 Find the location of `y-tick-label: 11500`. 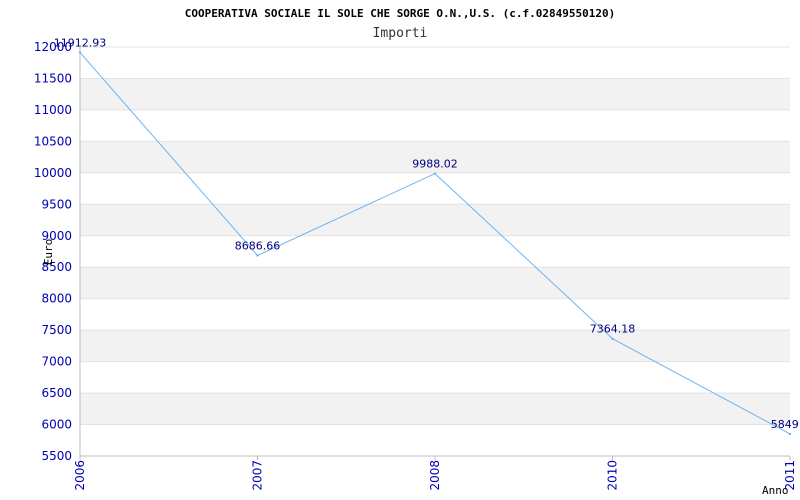

y-tick-label: 11500 is located at coordinates (53, 78).